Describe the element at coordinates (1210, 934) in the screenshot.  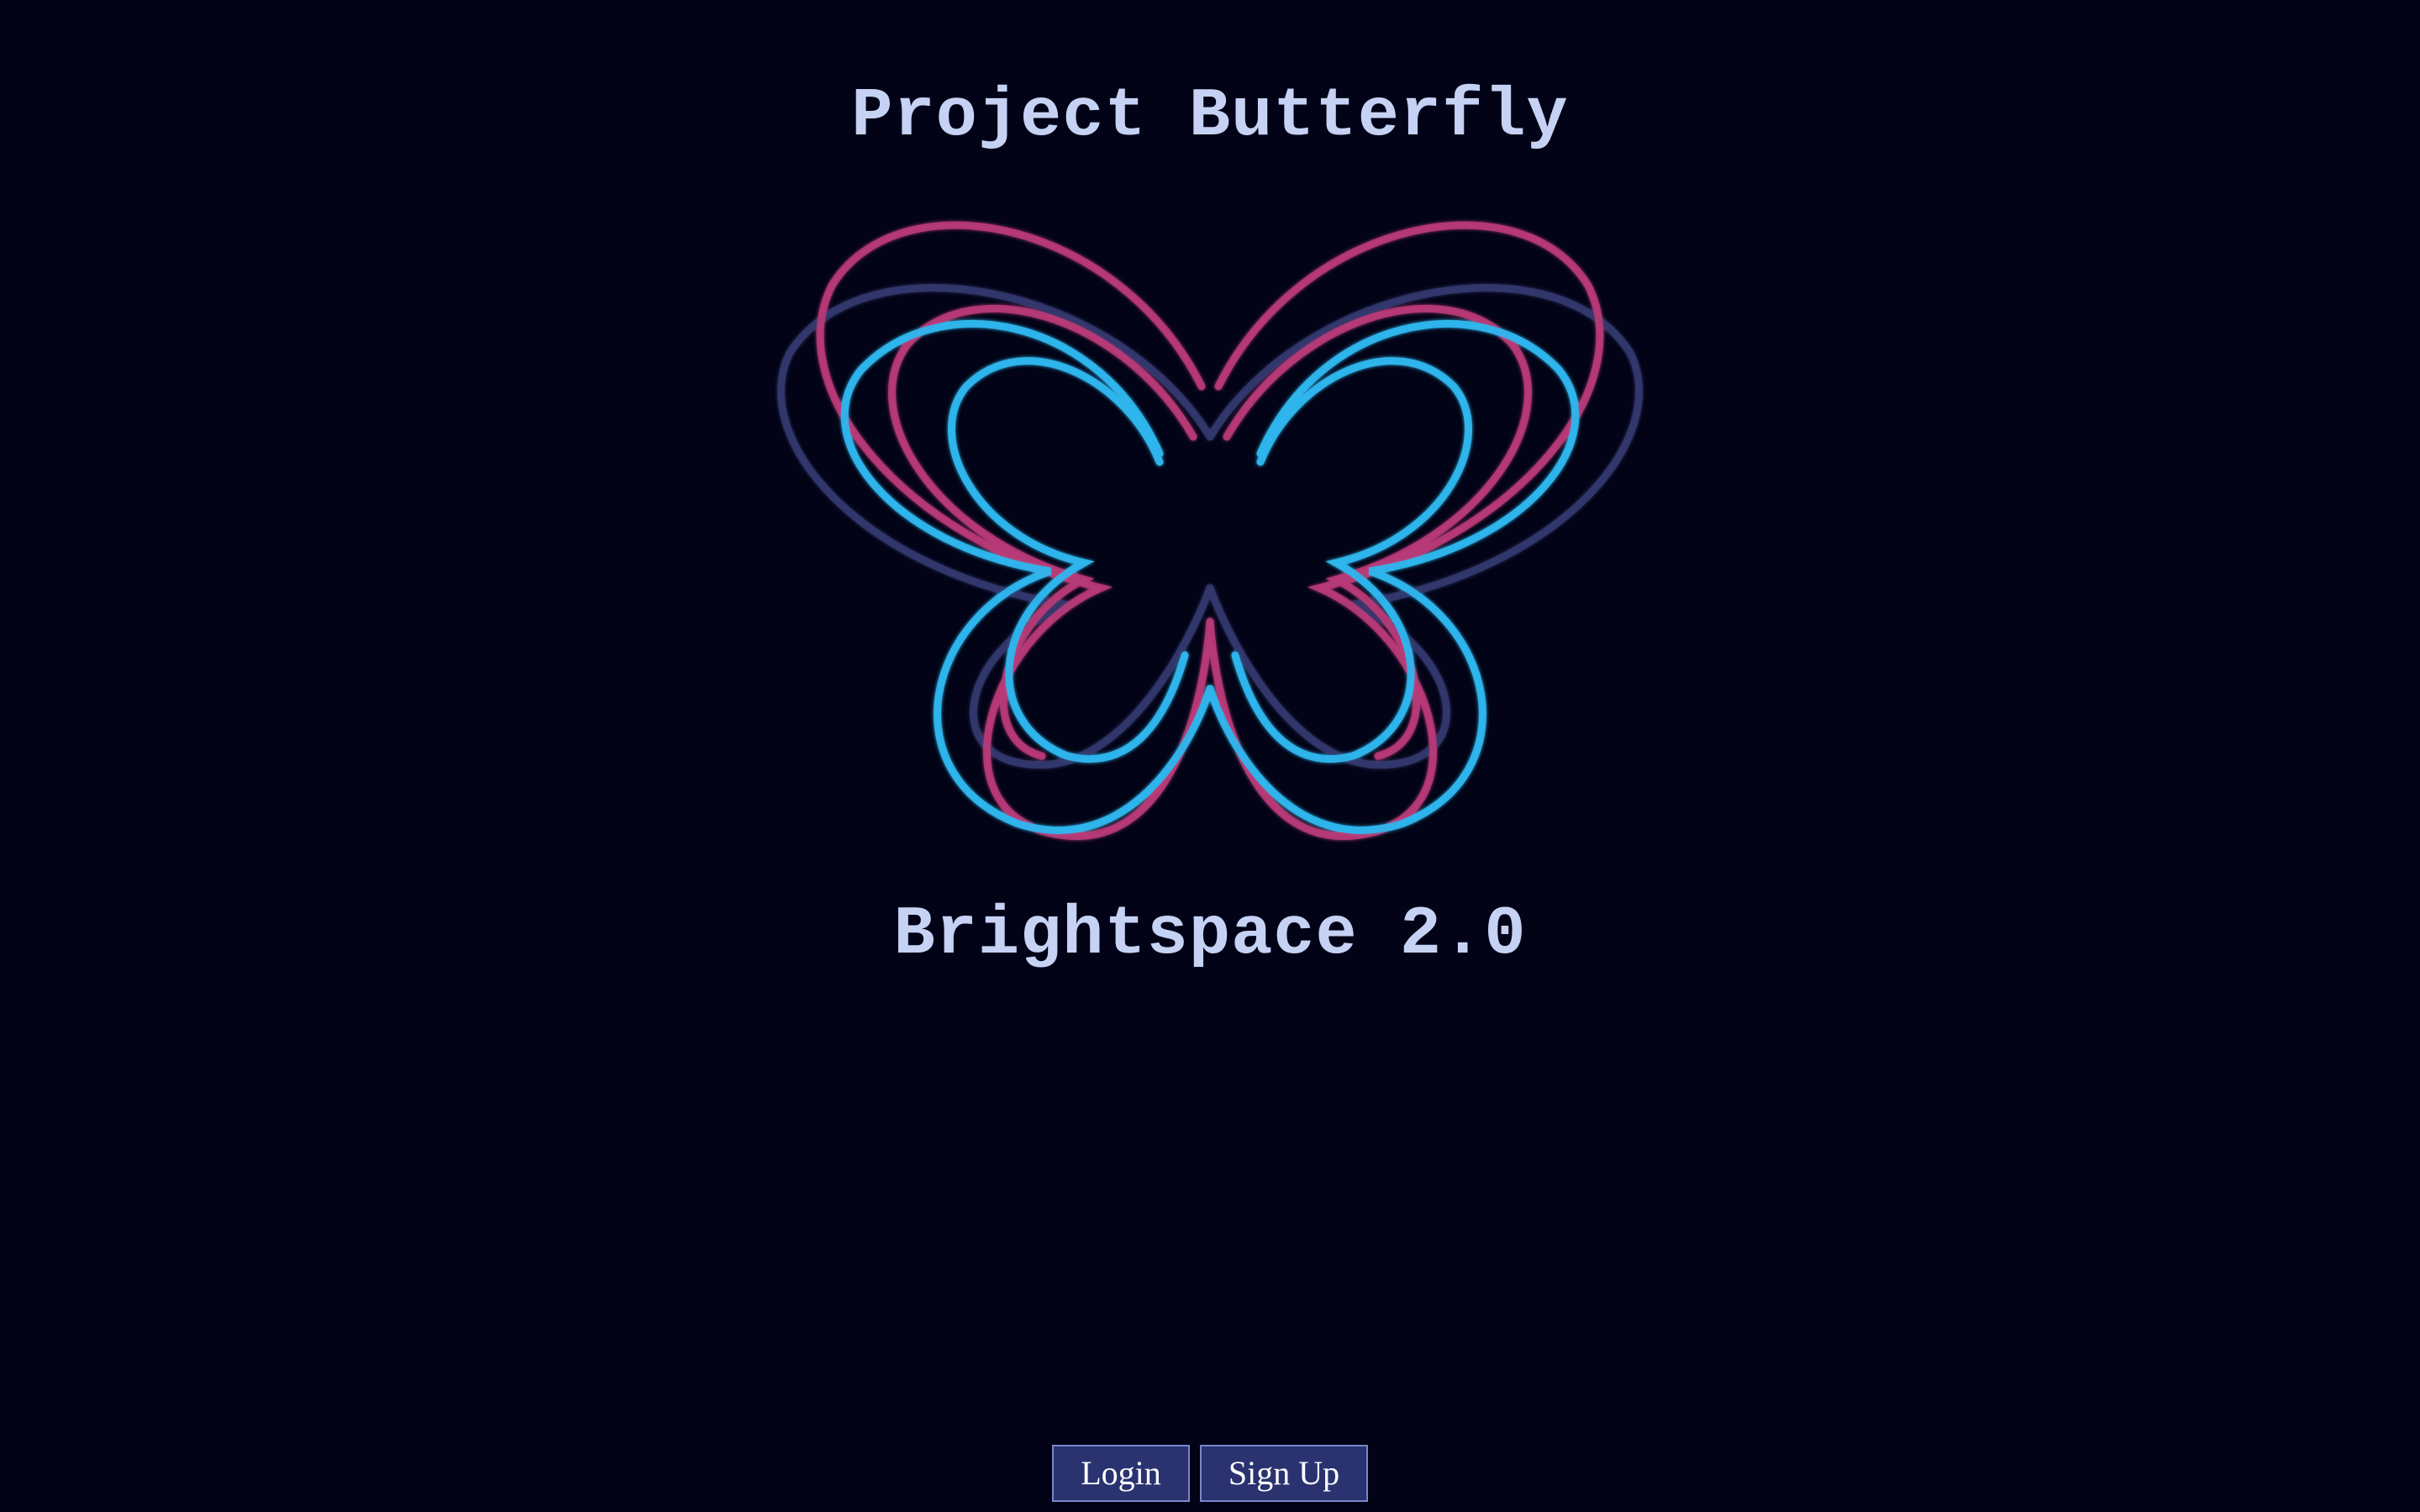
I see `product-name: Brightspace 2.0` at that location.